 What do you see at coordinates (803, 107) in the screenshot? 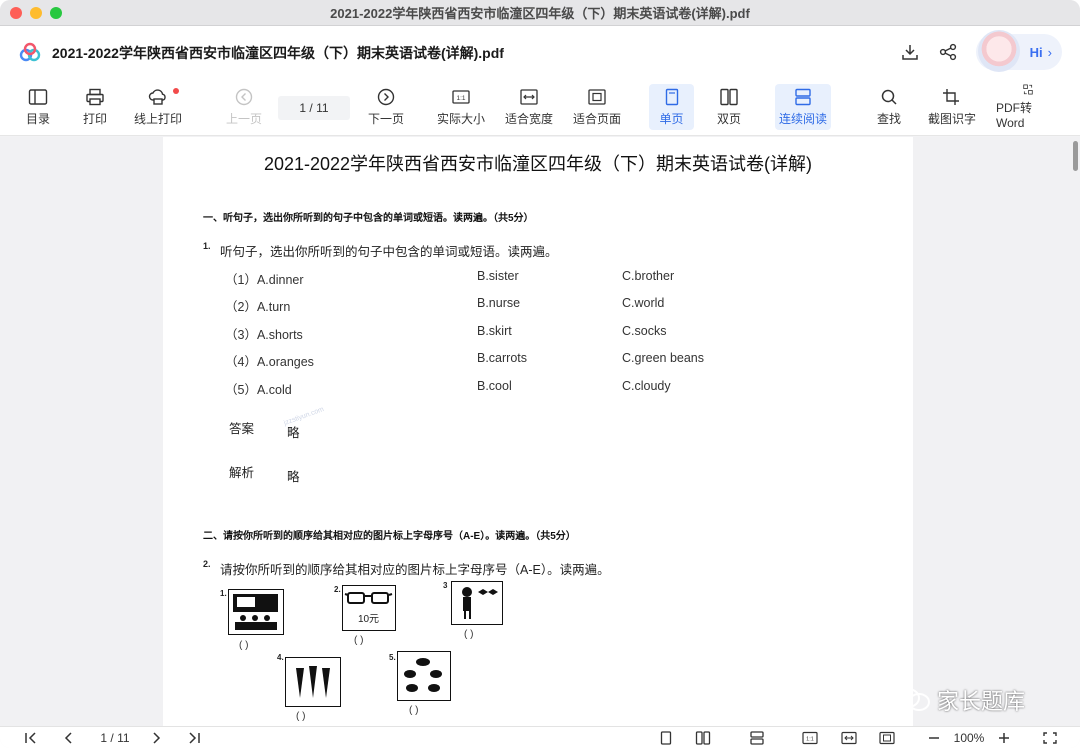
I see `continuous-reading-button: 连续阅读` at bounding box center [803, 107].